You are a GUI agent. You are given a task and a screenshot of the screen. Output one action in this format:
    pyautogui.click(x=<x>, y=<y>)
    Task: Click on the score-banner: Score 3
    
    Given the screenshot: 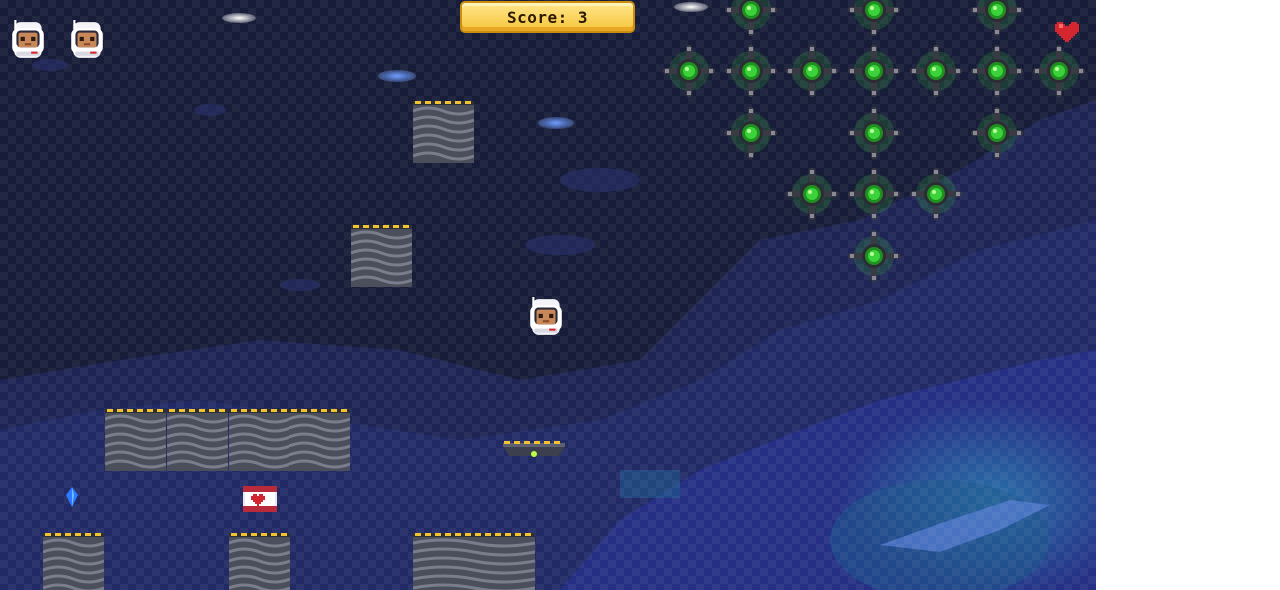 What is the action you would take?
    pyautogui.click(x=547, y=17)
    